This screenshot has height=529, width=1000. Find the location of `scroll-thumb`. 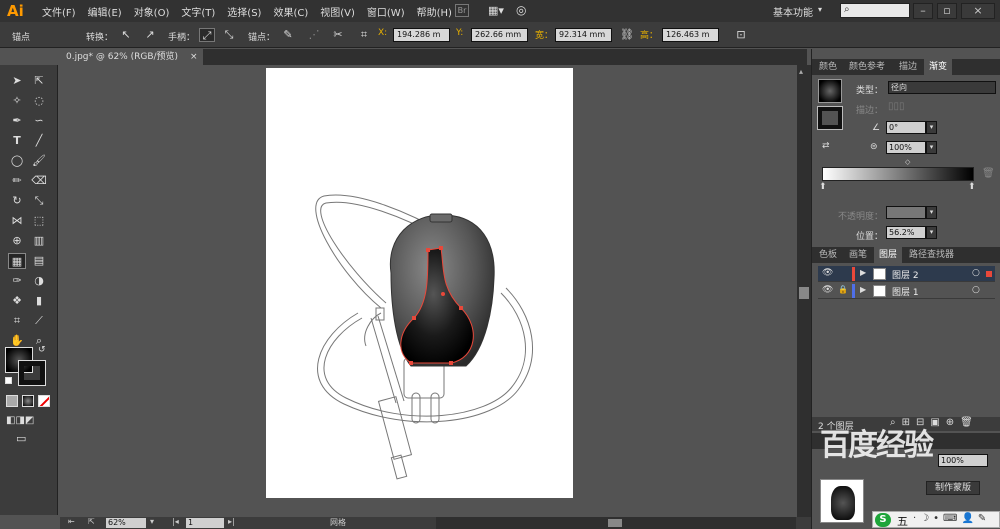

scroll-thumb is located at coordinates (804, 293).